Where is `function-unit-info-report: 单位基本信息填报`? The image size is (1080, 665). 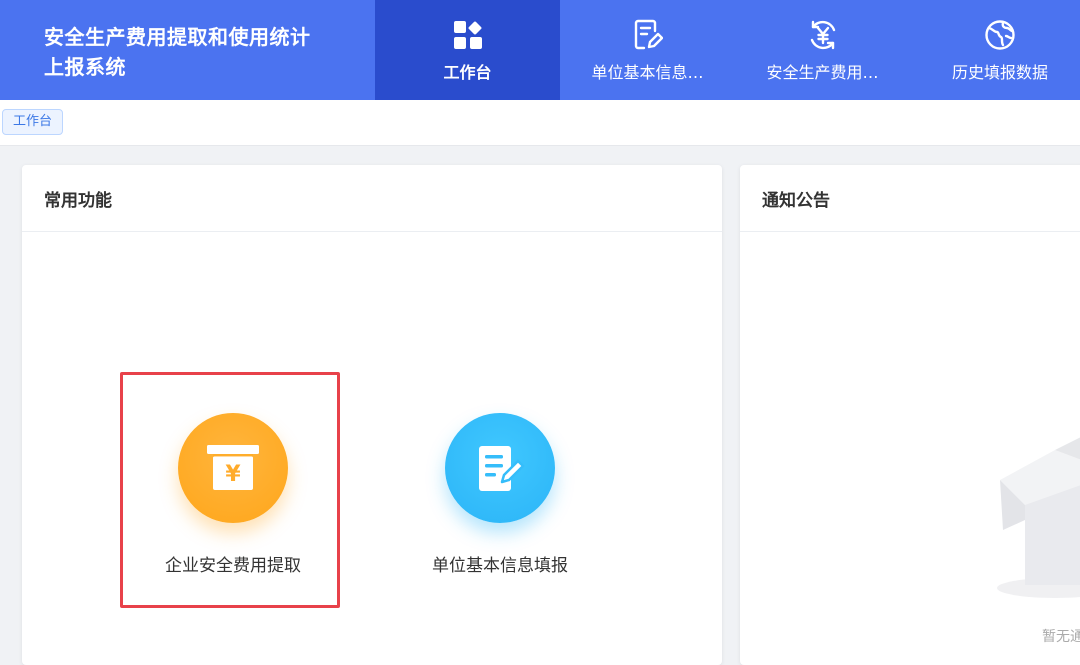 function-unit-info-report: 单位基本信息填报 is located at coordinates (500, 494).